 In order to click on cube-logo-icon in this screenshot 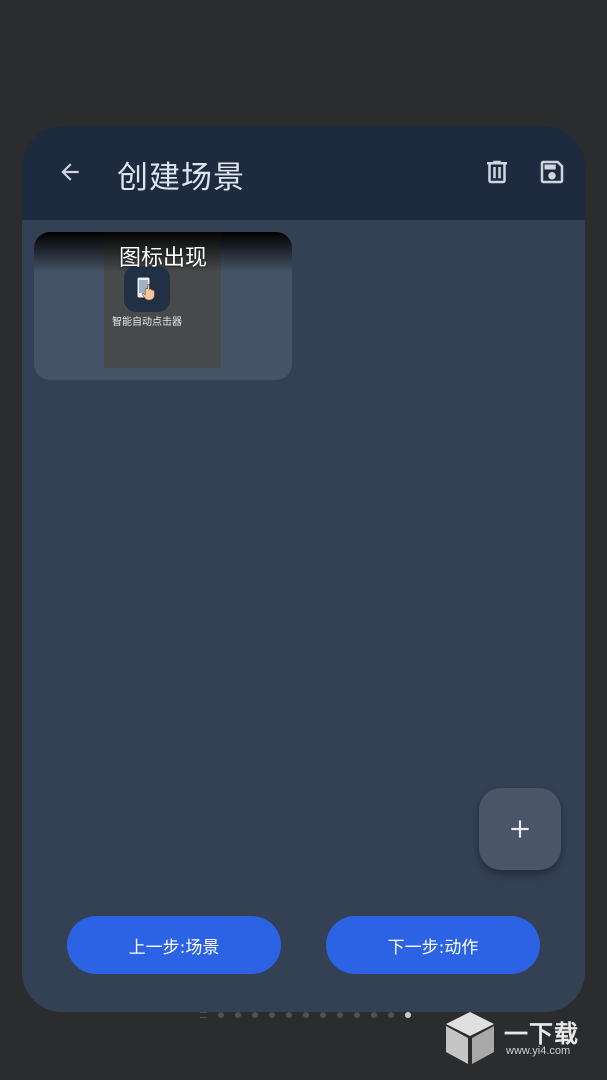, I will do `click(470, 1038)`.